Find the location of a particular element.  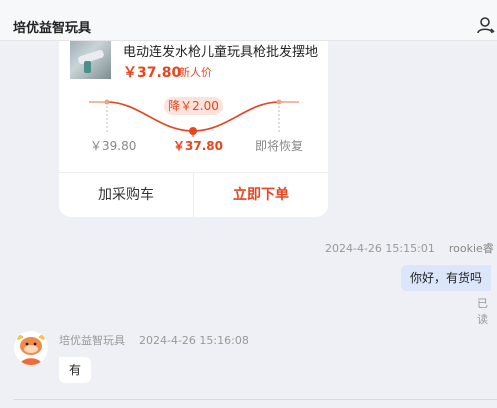

product-price: ￥37.80 is located at coordinates (152, 73).